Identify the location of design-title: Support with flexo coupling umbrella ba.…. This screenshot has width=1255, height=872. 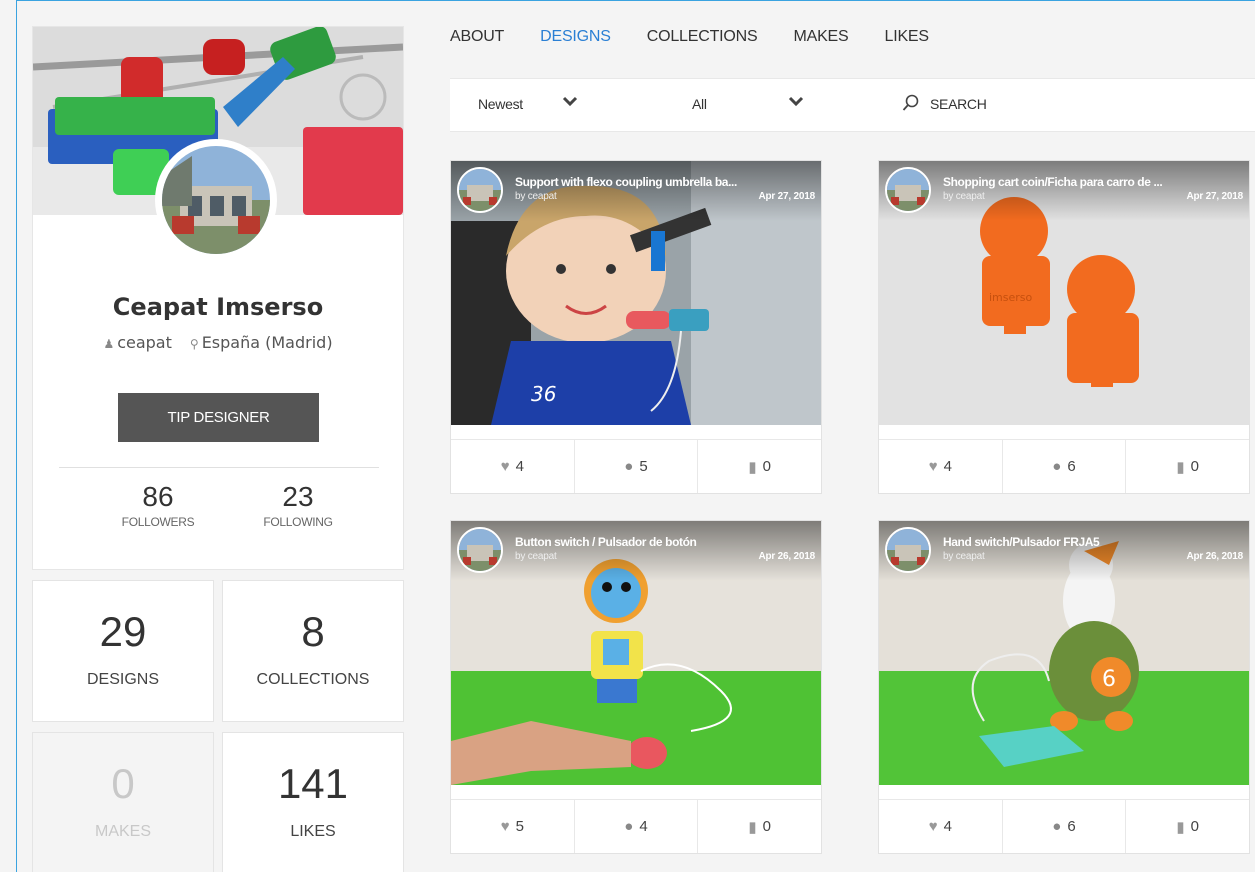
(665, 182).